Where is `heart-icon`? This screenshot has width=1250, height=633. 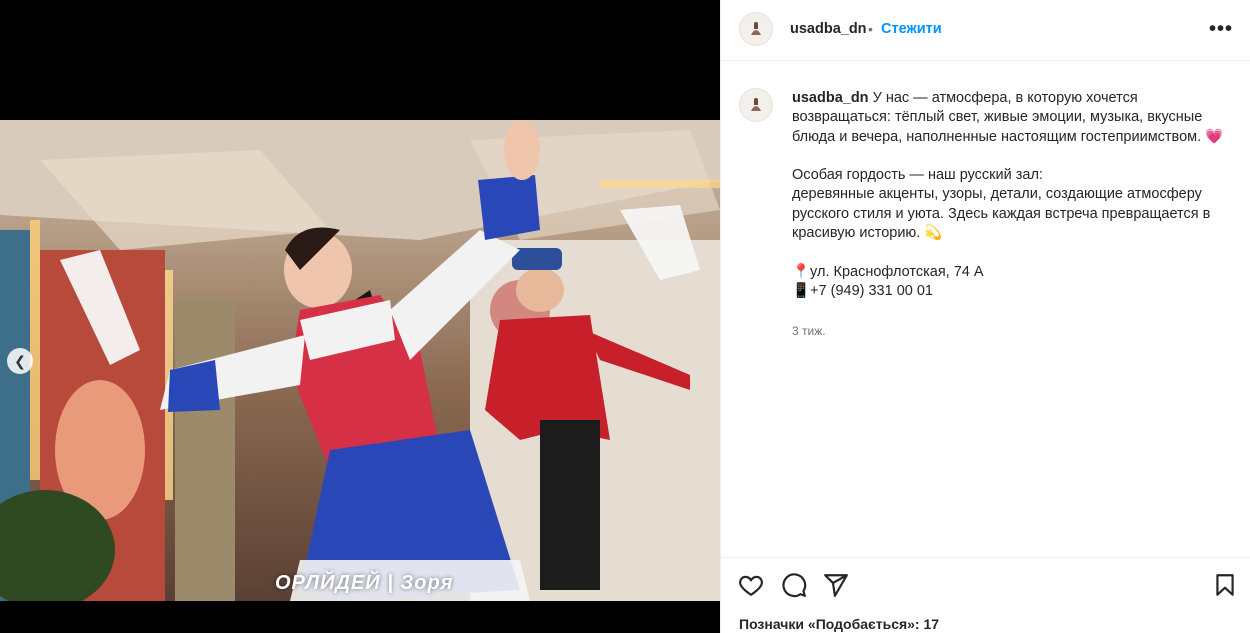
heart-icon is located at coordinates (751, 586).